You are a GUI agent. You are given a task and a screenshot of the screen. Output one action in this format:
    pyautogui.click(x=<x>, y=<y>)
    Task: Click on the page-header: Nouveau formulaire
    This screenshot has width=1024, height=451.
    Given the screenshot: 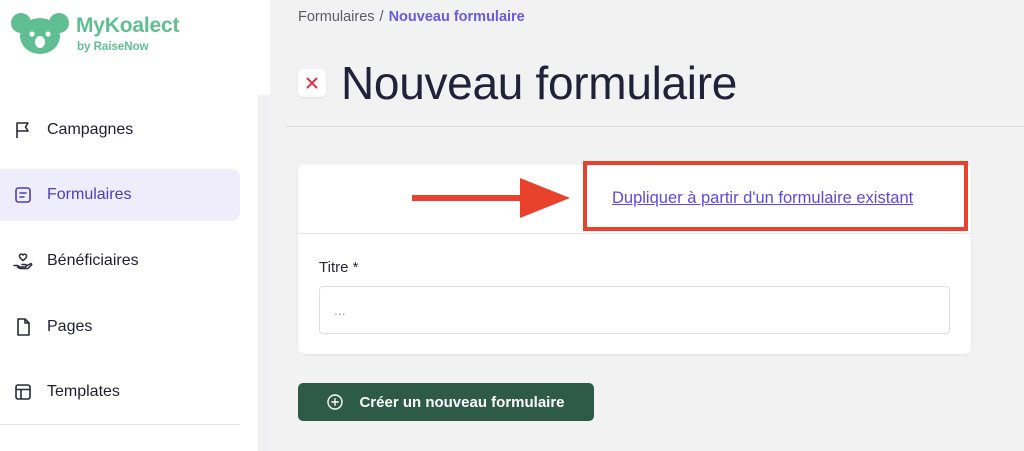 What is the action you would take?
    pyautogui.click(x=517, y=83)
    